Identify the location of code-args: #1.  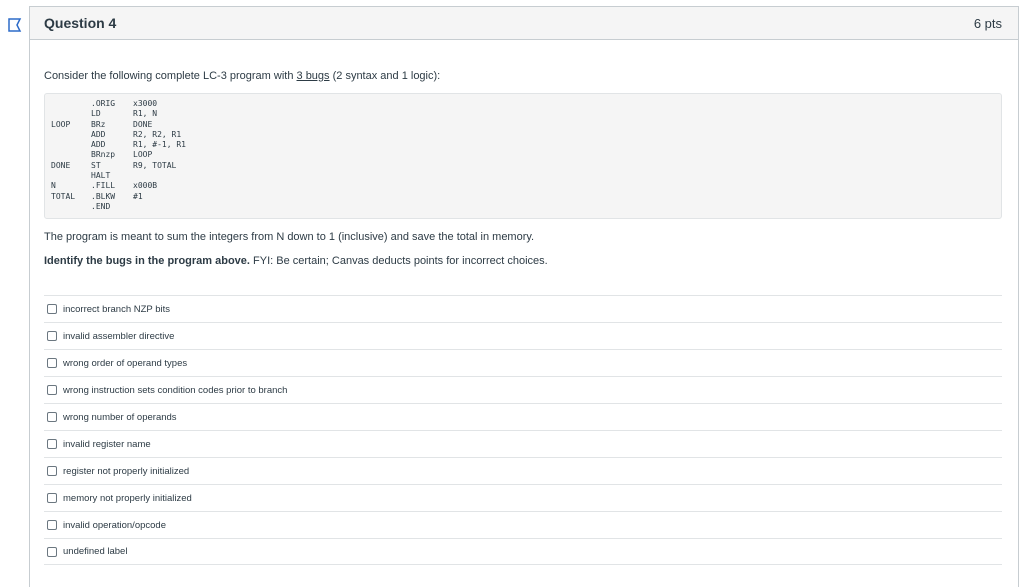
(138, 196).